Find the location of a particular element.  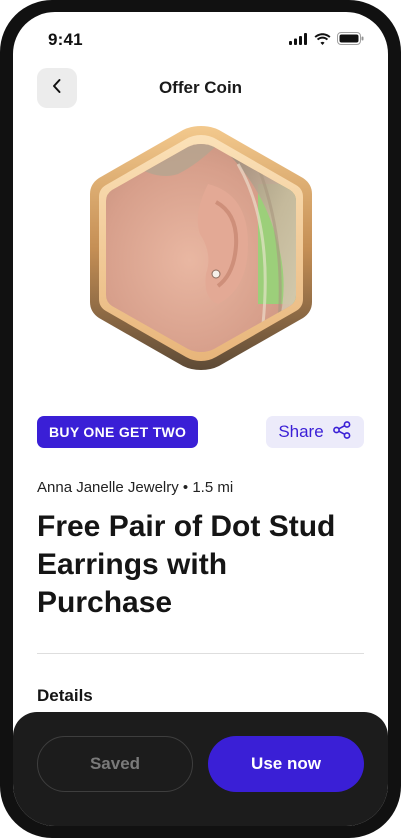

status-time: 9:41 is located at coordinates (65, 39).